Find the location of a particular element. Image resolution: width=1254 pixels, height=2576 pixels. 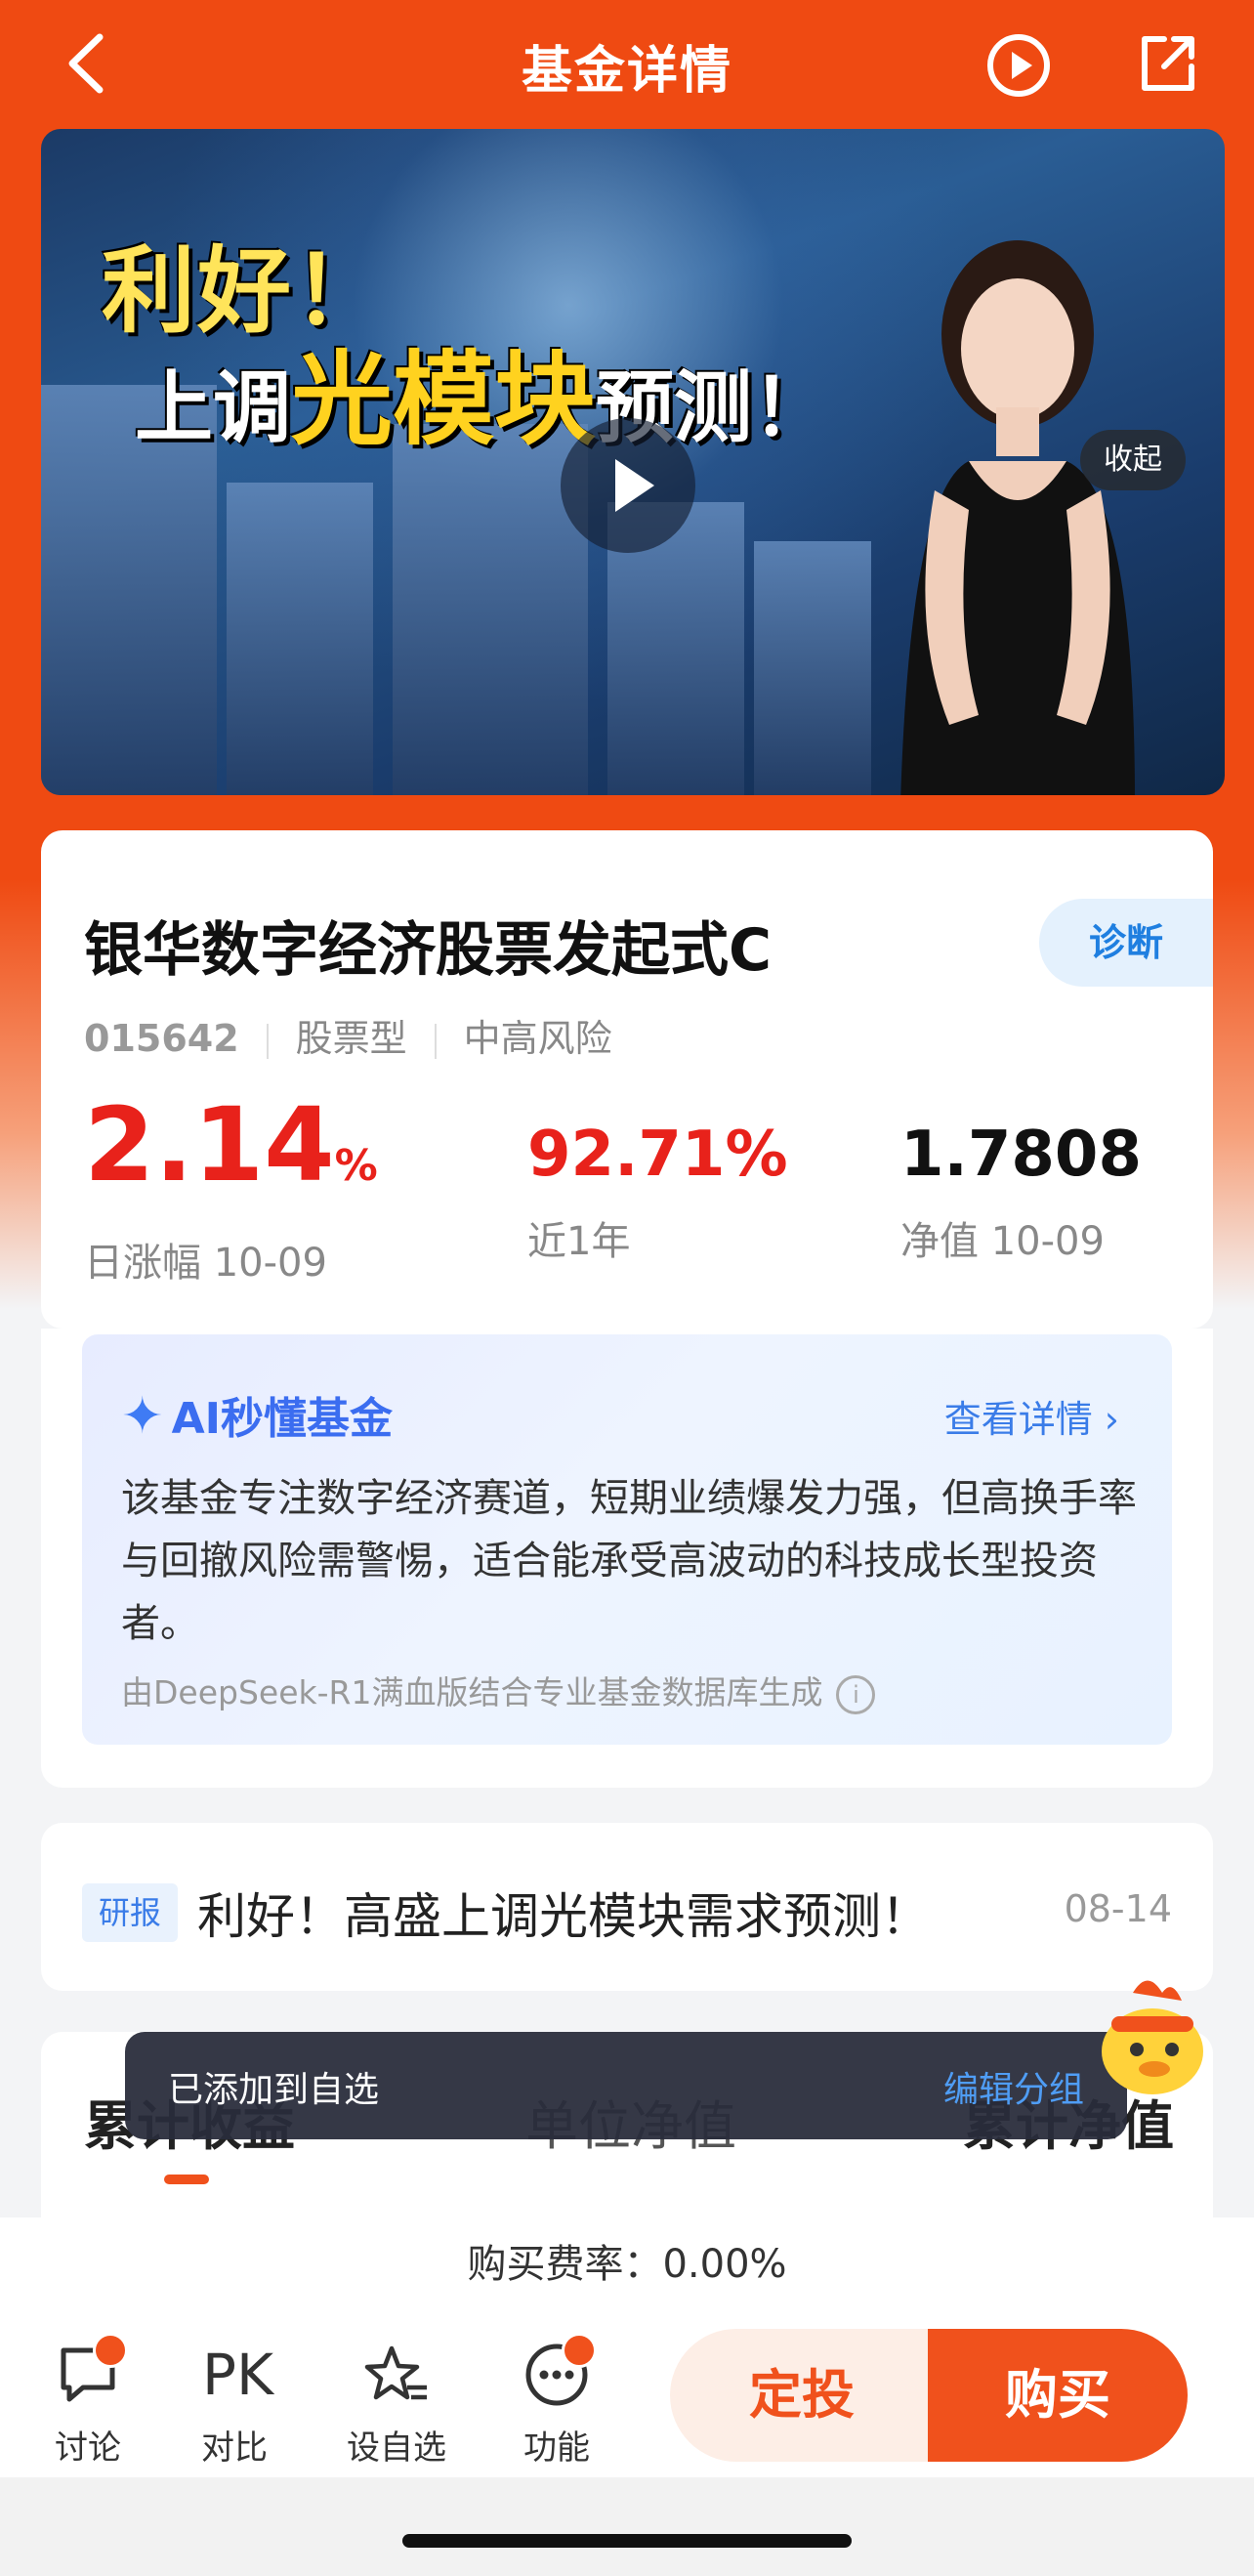

fund-name: 银华数字经济股票发起式C is located at coordinates (428, 950).